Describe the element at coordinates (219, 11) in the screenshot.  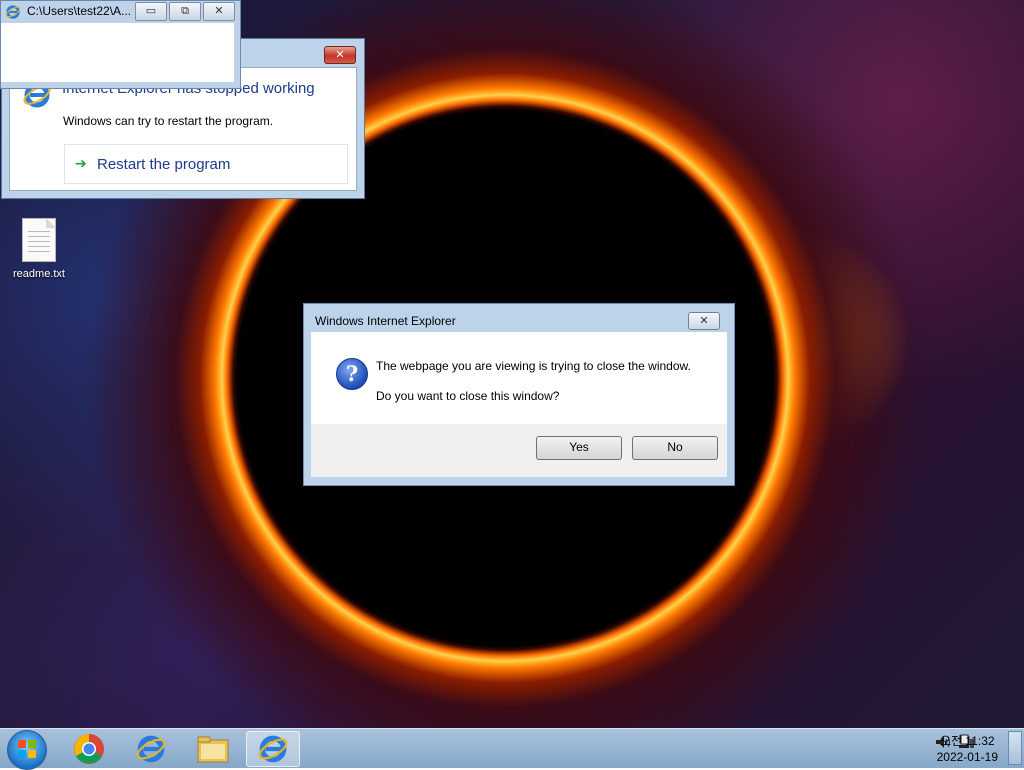
I see `close-button: ✕` at that location.